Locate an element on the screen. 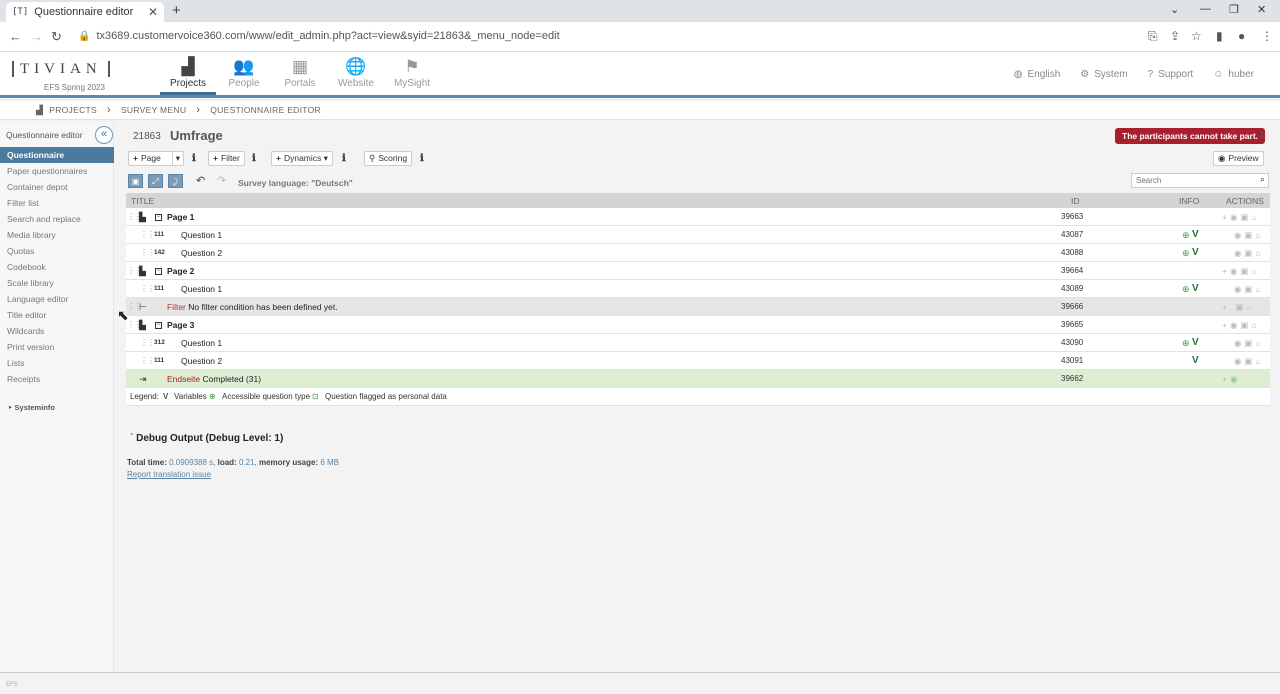 The width and height of the screenshot is (1280, 694). profile-icon: ● is located at coordinates (1241, 36).